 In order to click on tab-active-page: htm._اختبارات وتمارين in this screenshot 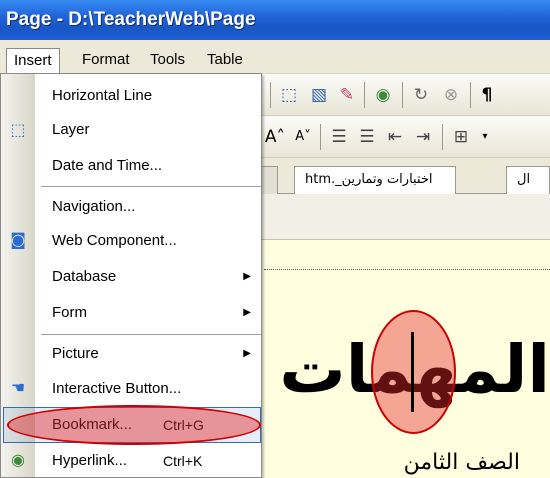, I will do `click(375, 180)`.